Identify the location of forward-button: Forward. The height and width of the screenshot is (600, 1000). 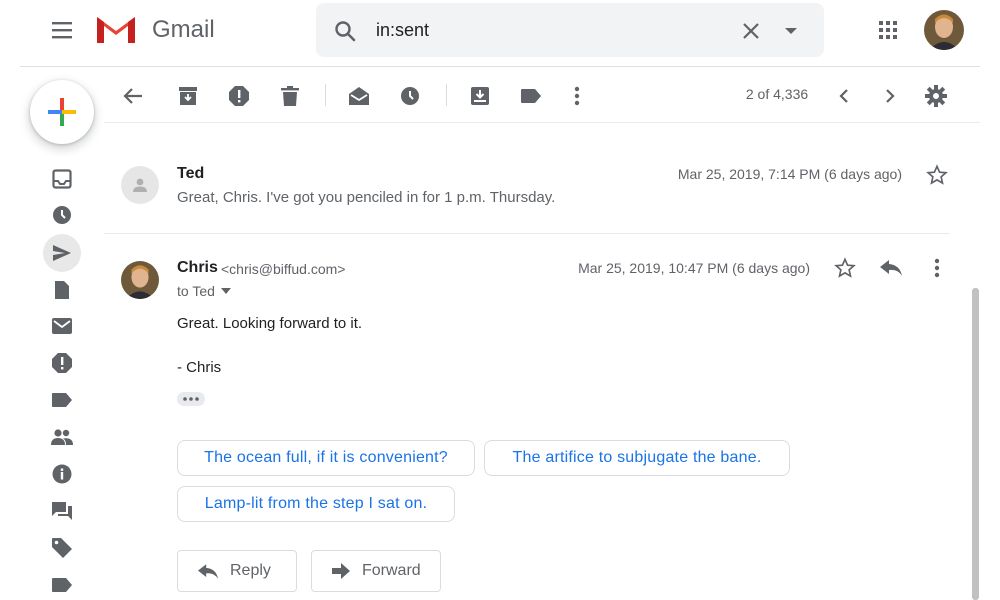
(376, 571).